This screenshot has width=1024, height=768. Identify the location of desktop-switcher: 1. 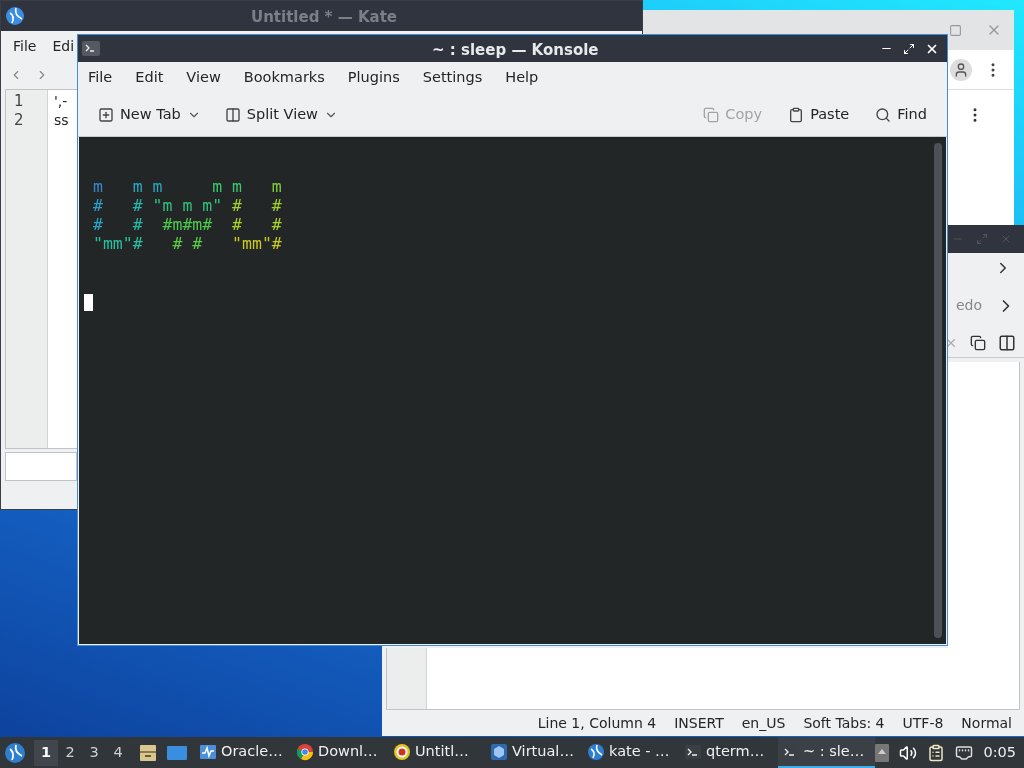
(46, 752).